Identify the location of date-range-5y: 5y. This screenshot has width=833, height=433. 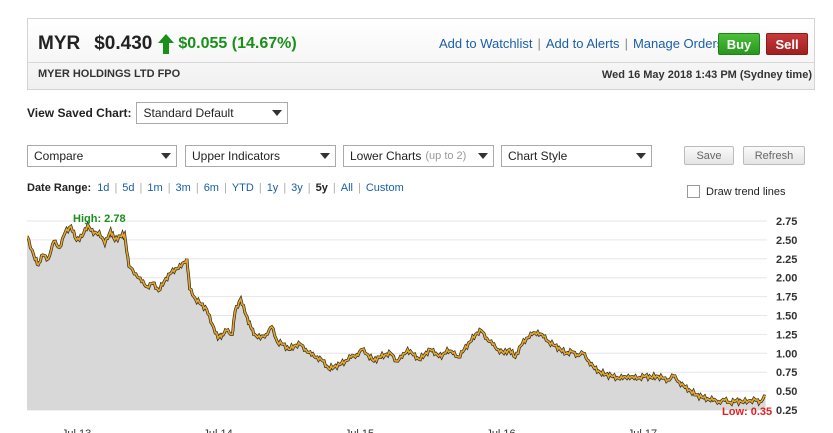
(322, 188).